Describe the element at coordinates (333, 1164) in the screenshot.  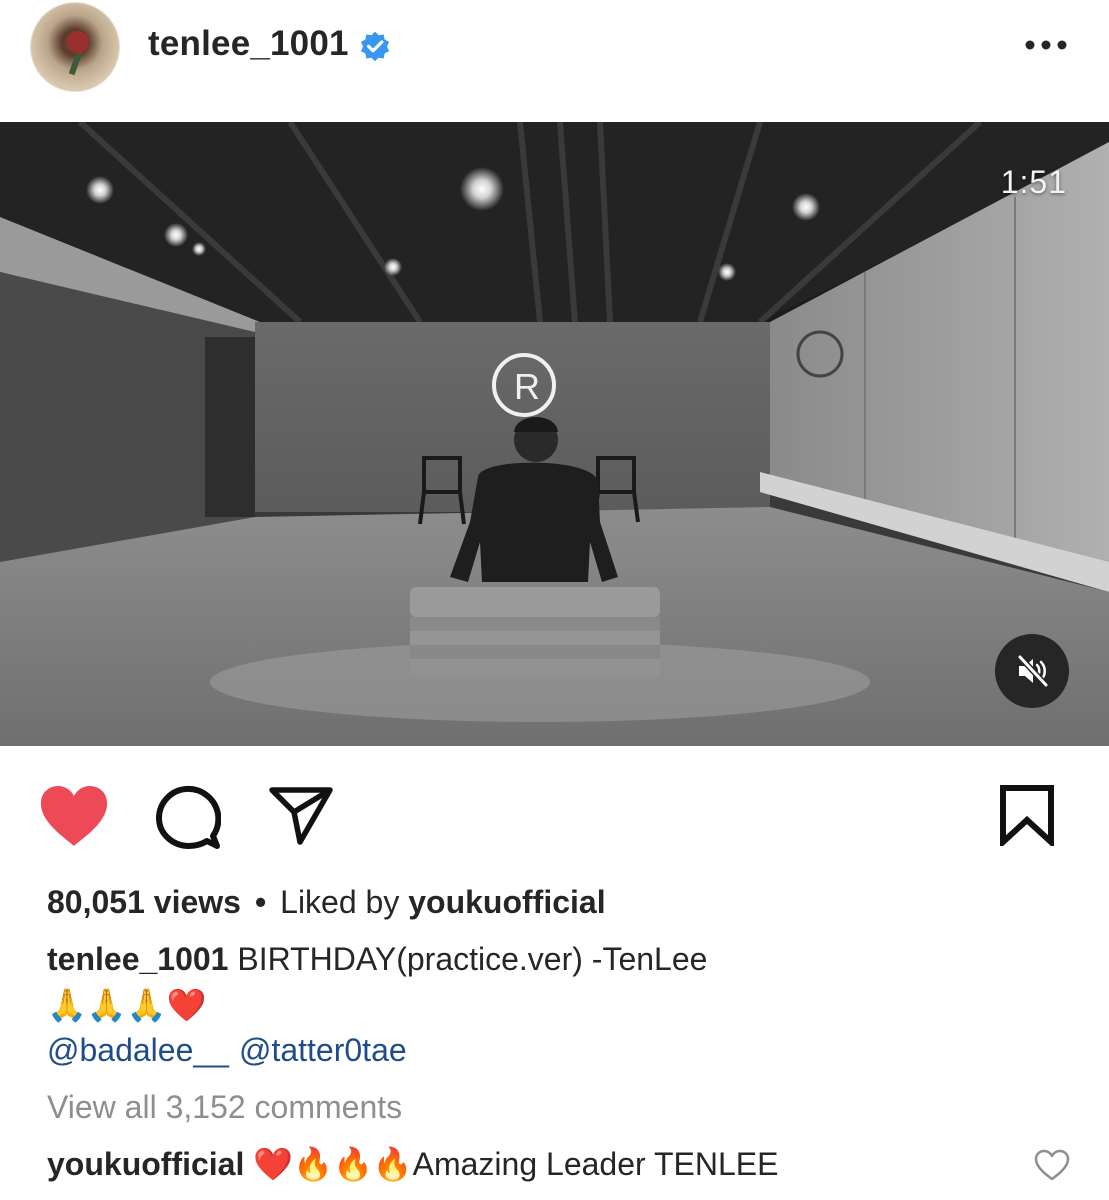
I see `comment-emojis: ❤️🔥🔥🔥` at that location.